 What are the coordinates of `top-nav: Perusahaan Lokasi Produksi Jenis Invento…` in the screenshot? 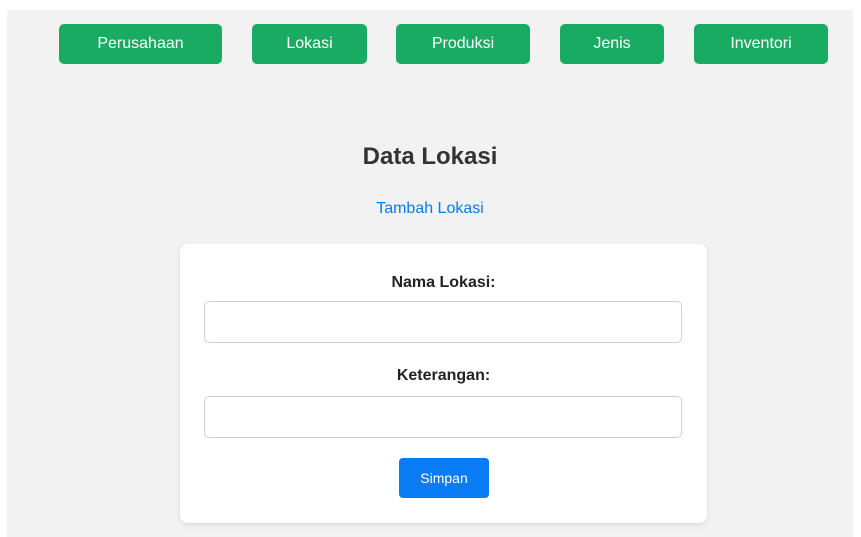 It's located at (430, 44).